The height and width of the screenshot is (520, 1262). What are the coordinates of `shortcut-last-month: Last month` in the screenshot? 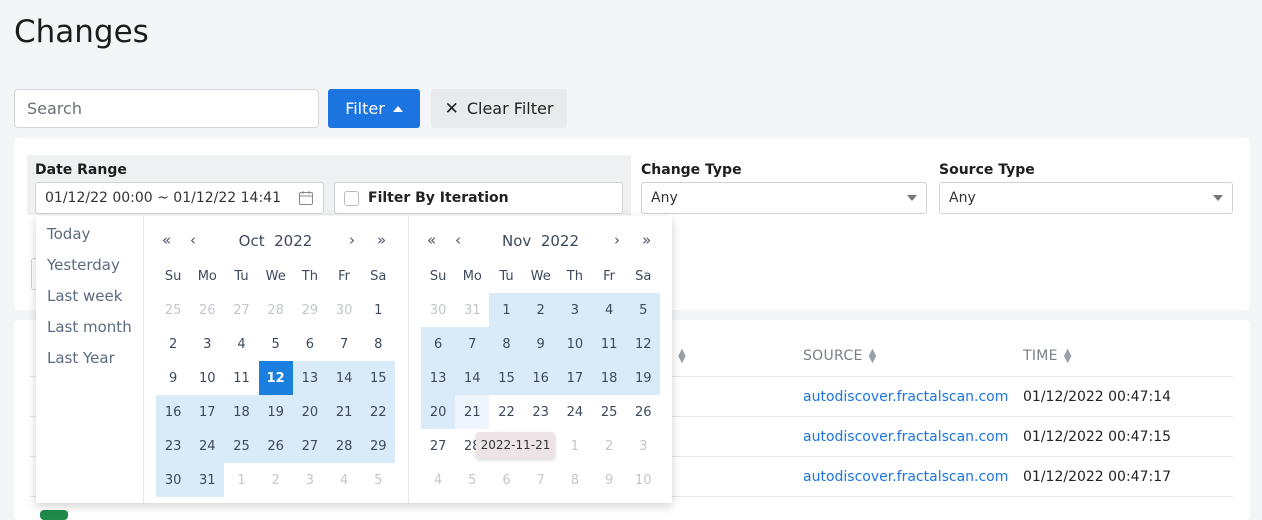 It's located at (89, 327).